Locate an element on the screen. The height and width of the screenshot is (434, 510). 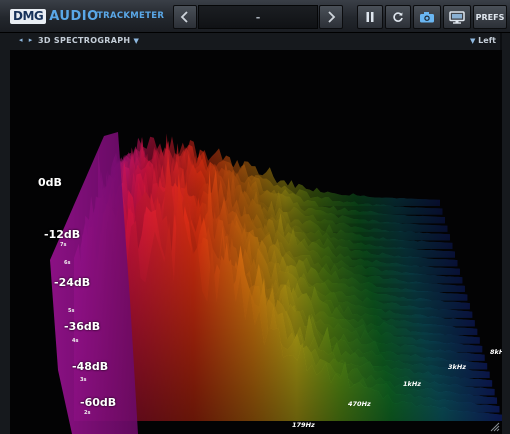
time-label-7s: 7s is located at coordinates (63, 245).